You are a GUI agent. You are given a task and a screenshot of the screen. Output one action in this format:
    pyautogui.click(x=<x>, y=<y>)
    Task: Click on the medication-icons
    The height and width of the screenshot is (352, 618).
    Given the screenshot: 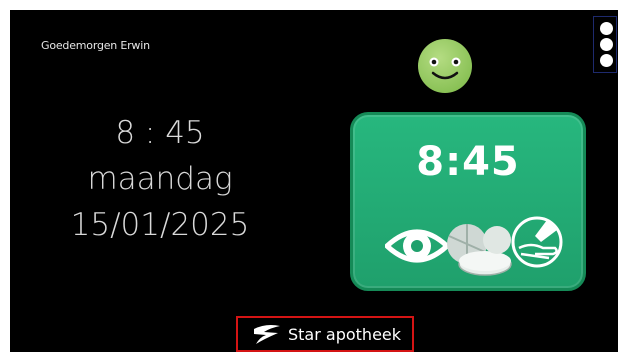 What is the action you would take?
    pyautogui.click(x=474, y=246)
    